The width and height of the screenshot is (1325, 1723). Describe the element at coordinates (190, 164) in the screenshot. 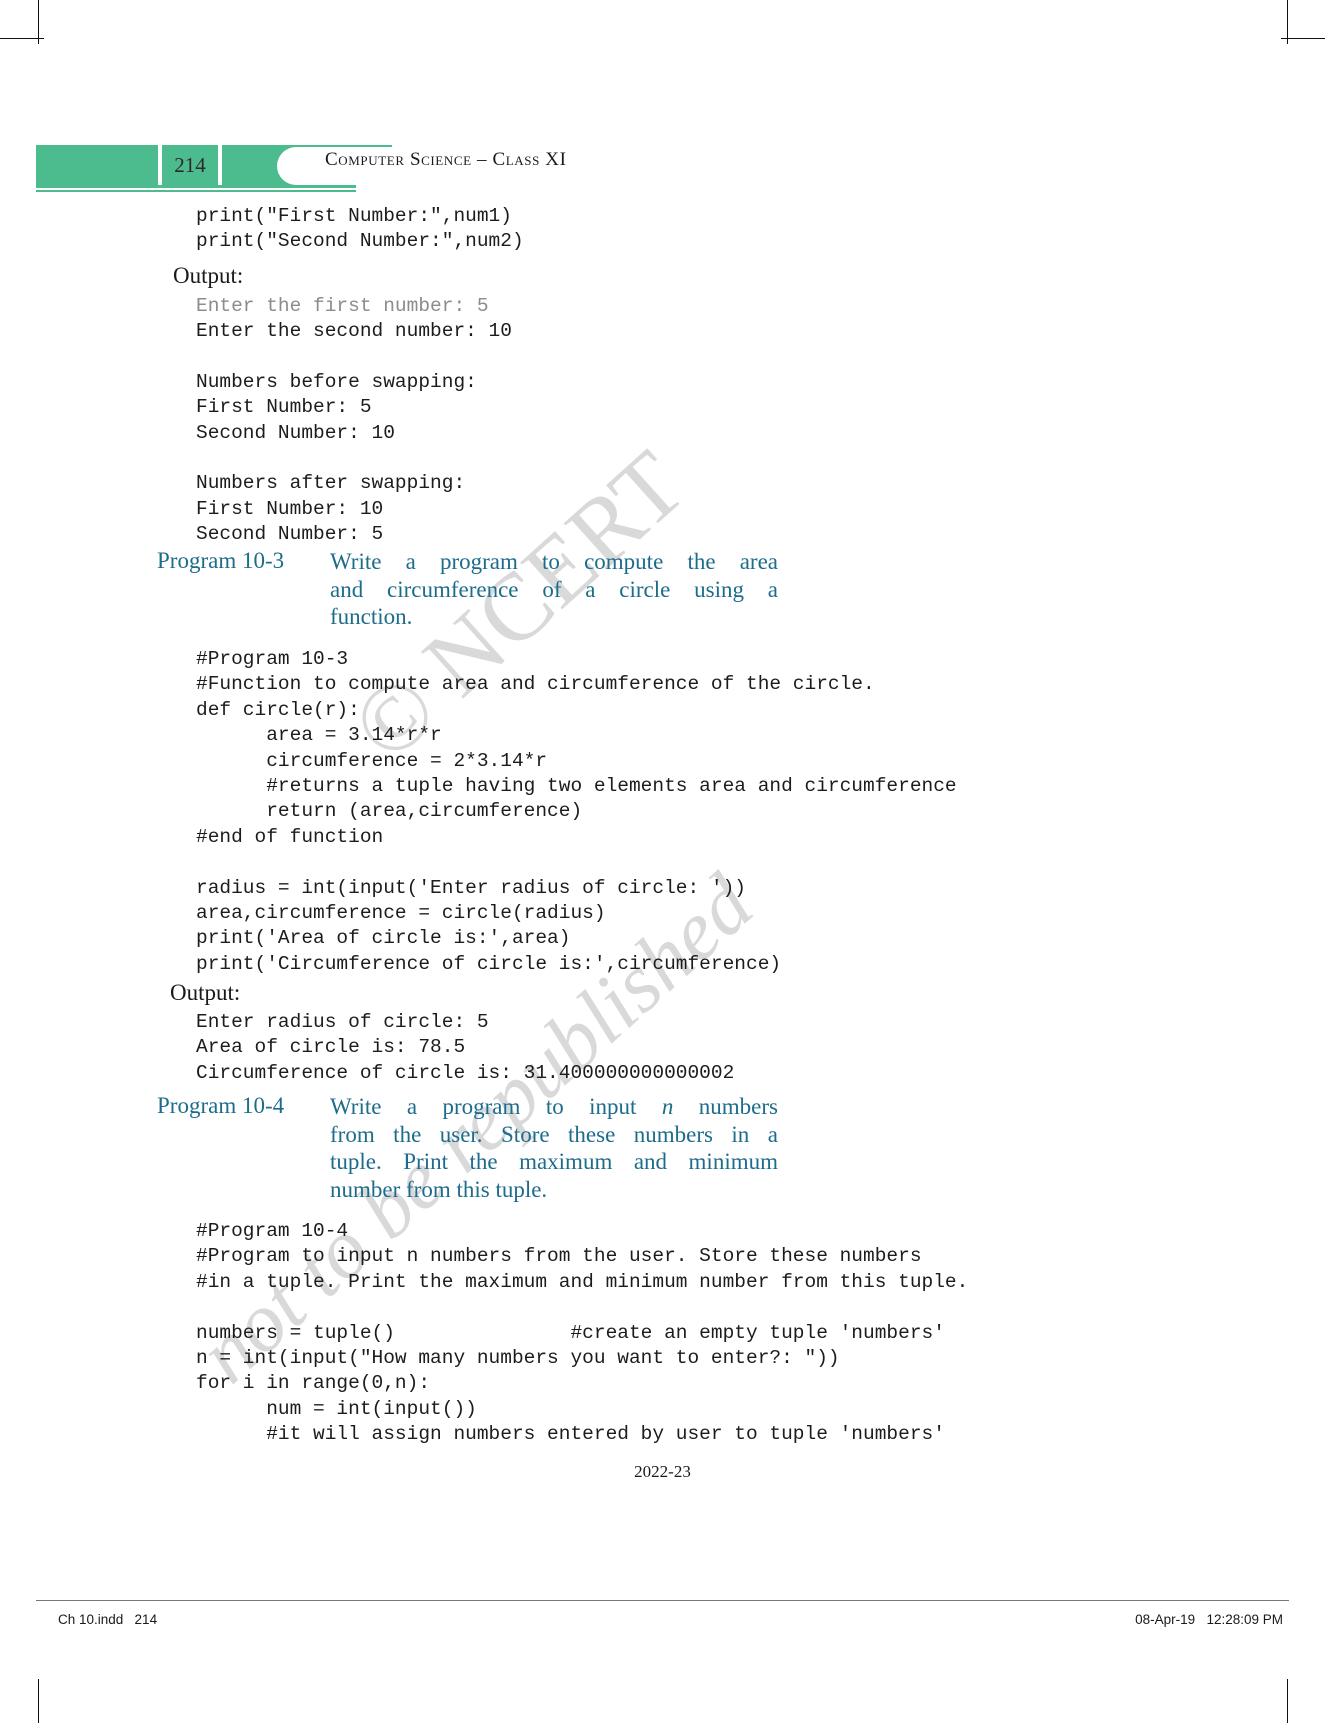

I see `page-number: 214` at that location.